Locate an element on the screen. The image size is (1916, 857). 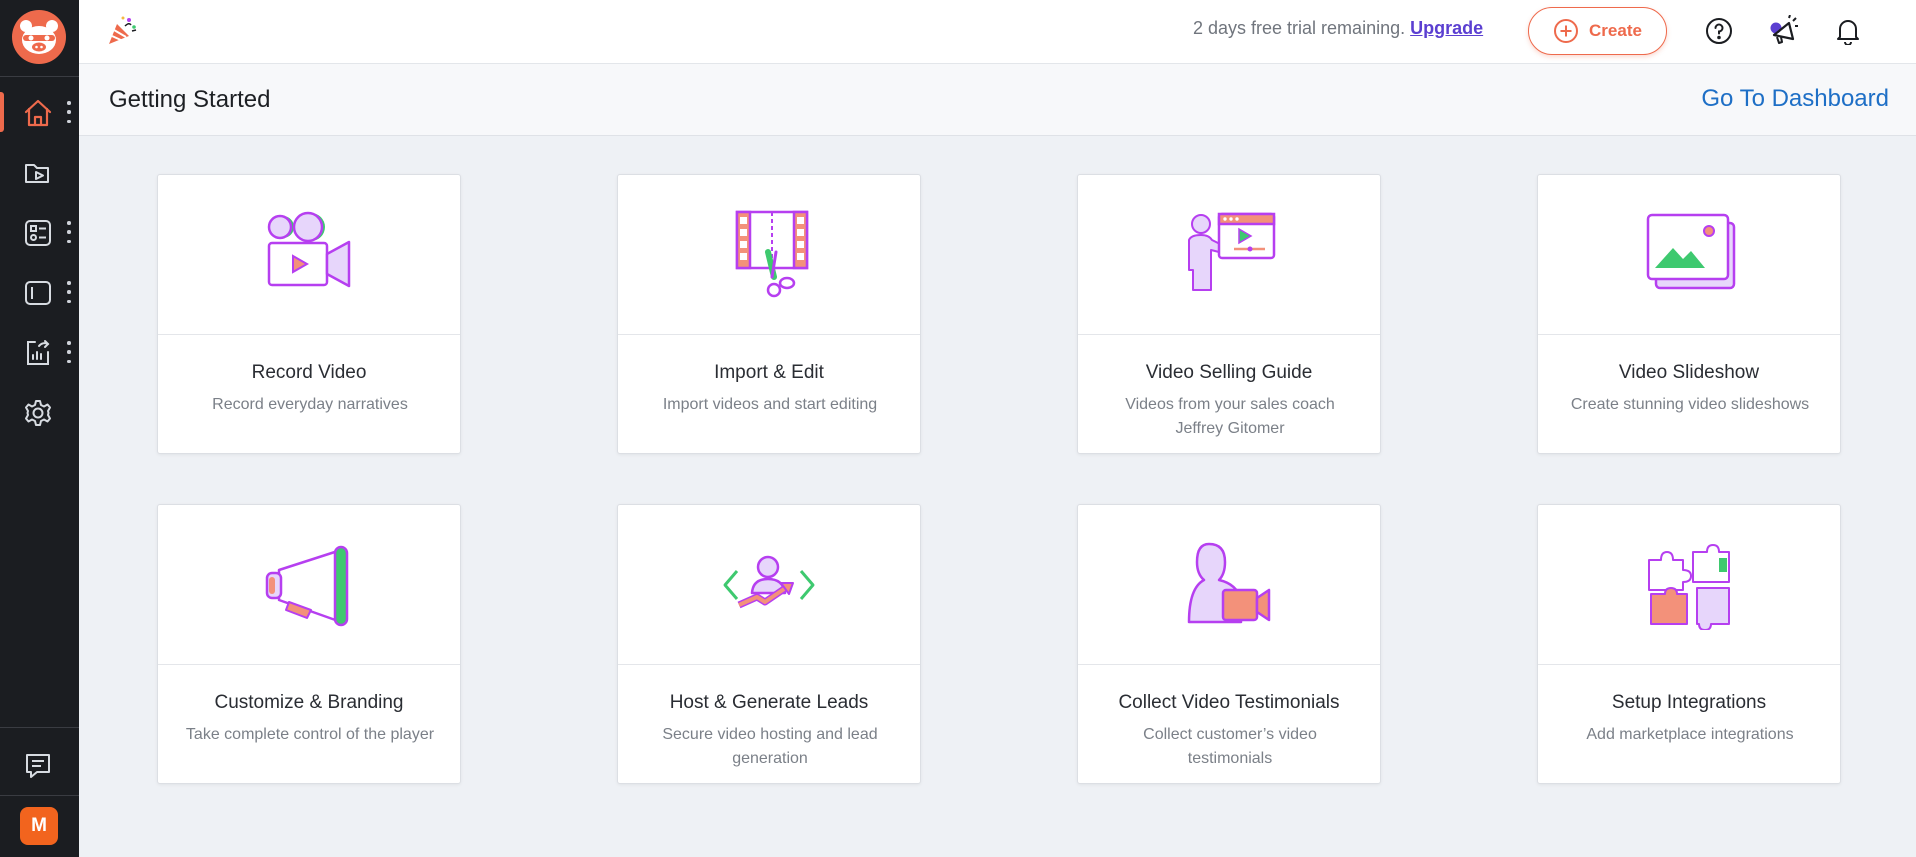
go-to-dashboard-link: Go To Dashboard is located at coordinates (1795, 99).